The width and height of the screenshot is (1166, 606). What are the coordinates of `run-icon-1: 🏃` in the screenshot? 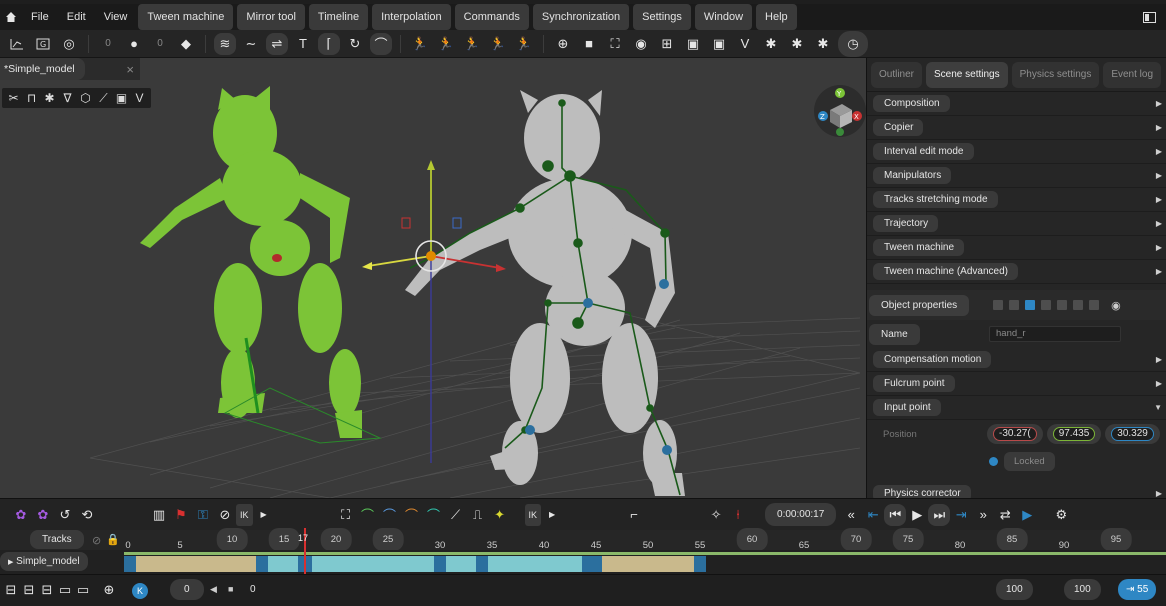 It's located at (420, 44).